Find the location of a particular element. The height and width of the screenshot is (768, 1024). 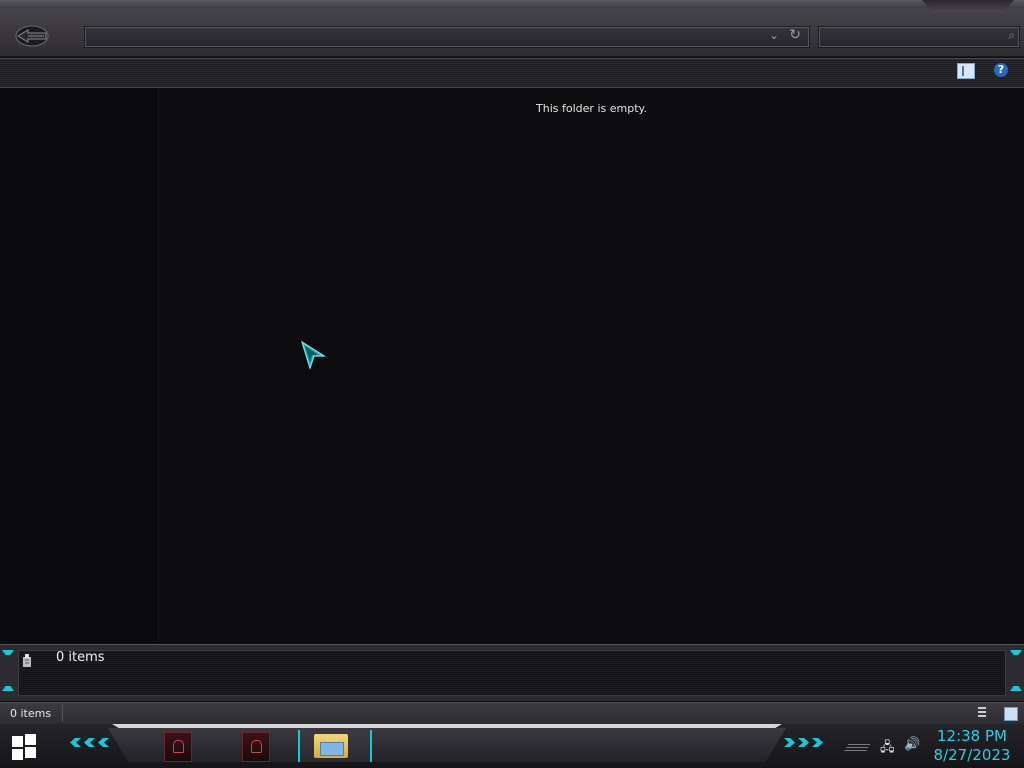

empty-folder-message: This folder is empty. is located at coordinates (591, 108).